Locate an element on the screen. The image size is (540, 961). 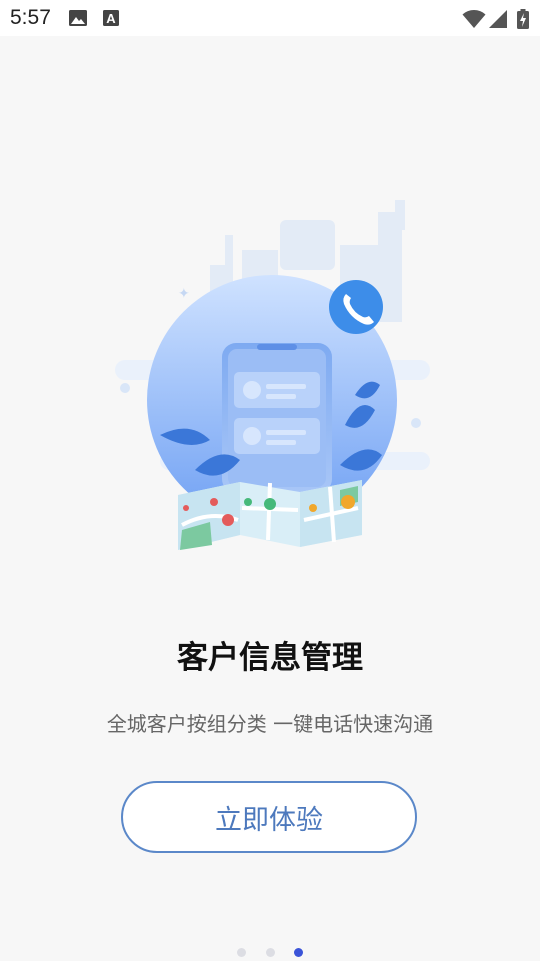
image-icon is located at coordinates (78, 18).